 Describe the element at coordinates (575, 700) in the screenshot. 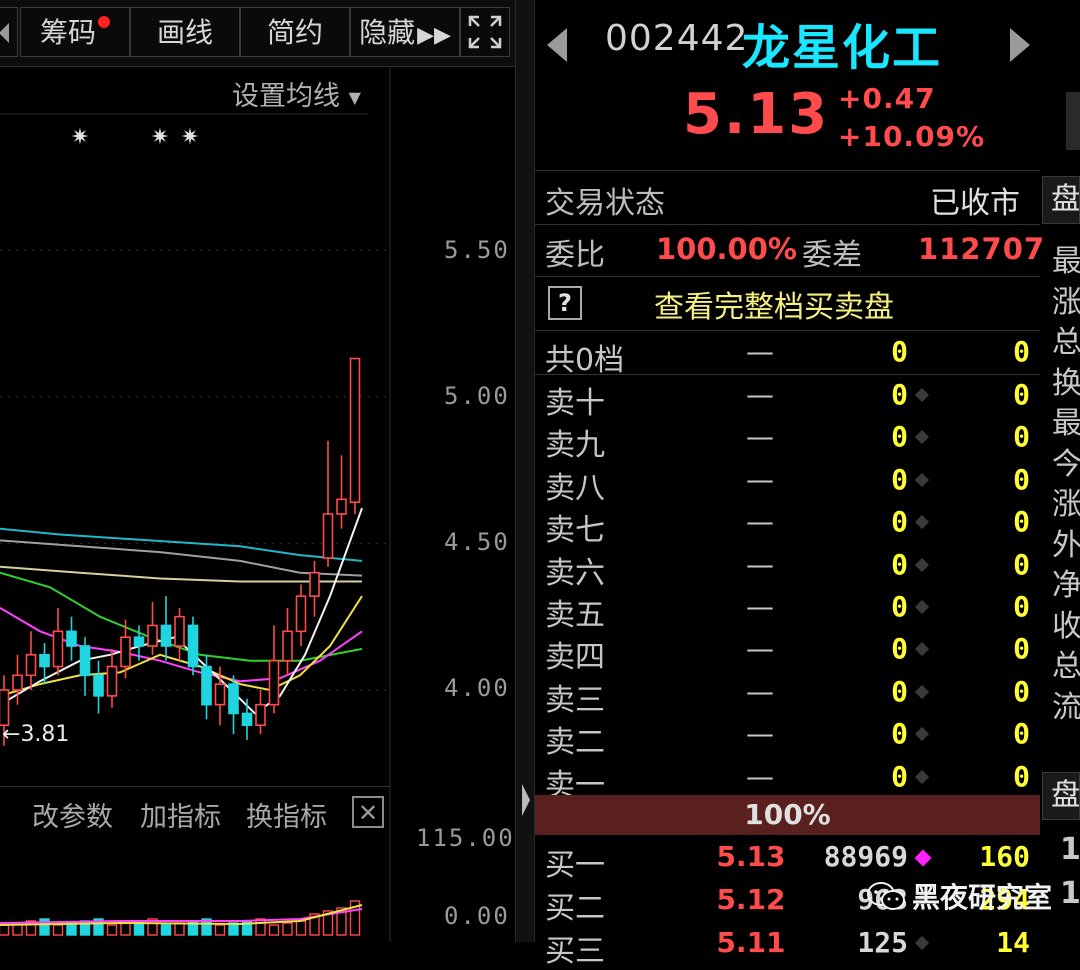

I see `ask-label: 卖三` at that location.